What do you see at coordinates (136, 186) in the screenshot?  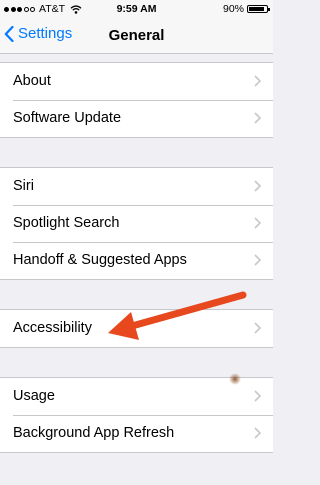 I see `row-siri: Siri` at bounding box center [136, 186].